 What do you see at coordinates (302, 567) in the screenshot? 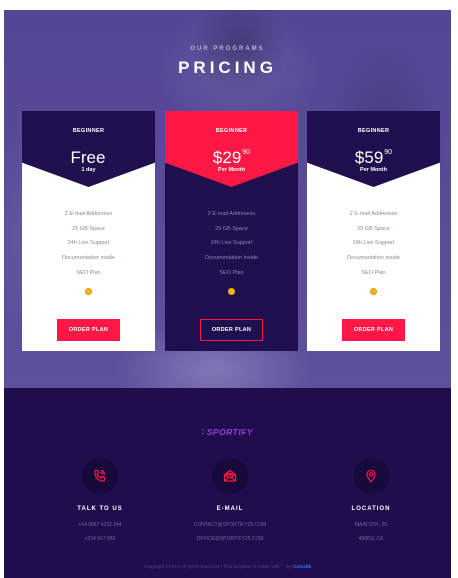
I see `colorlib-link: Colorlib` at bounding box center [302, 567].